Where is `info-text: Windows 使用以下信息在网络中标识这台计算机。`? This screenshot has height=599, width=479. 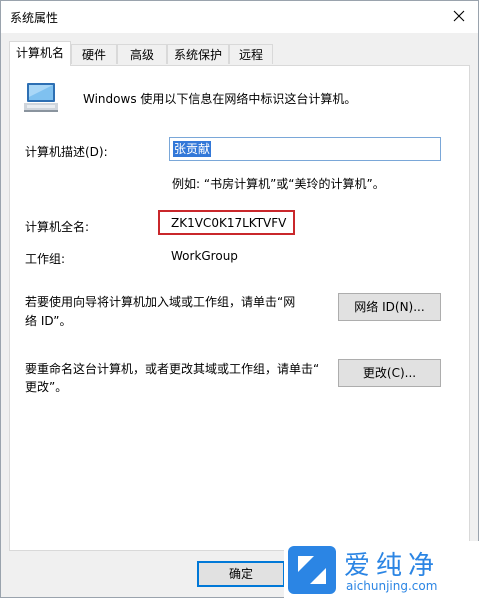 info-text: Windows 使用以下信息在网络中标识这台计算机。 is located at coordinates (220, 99).